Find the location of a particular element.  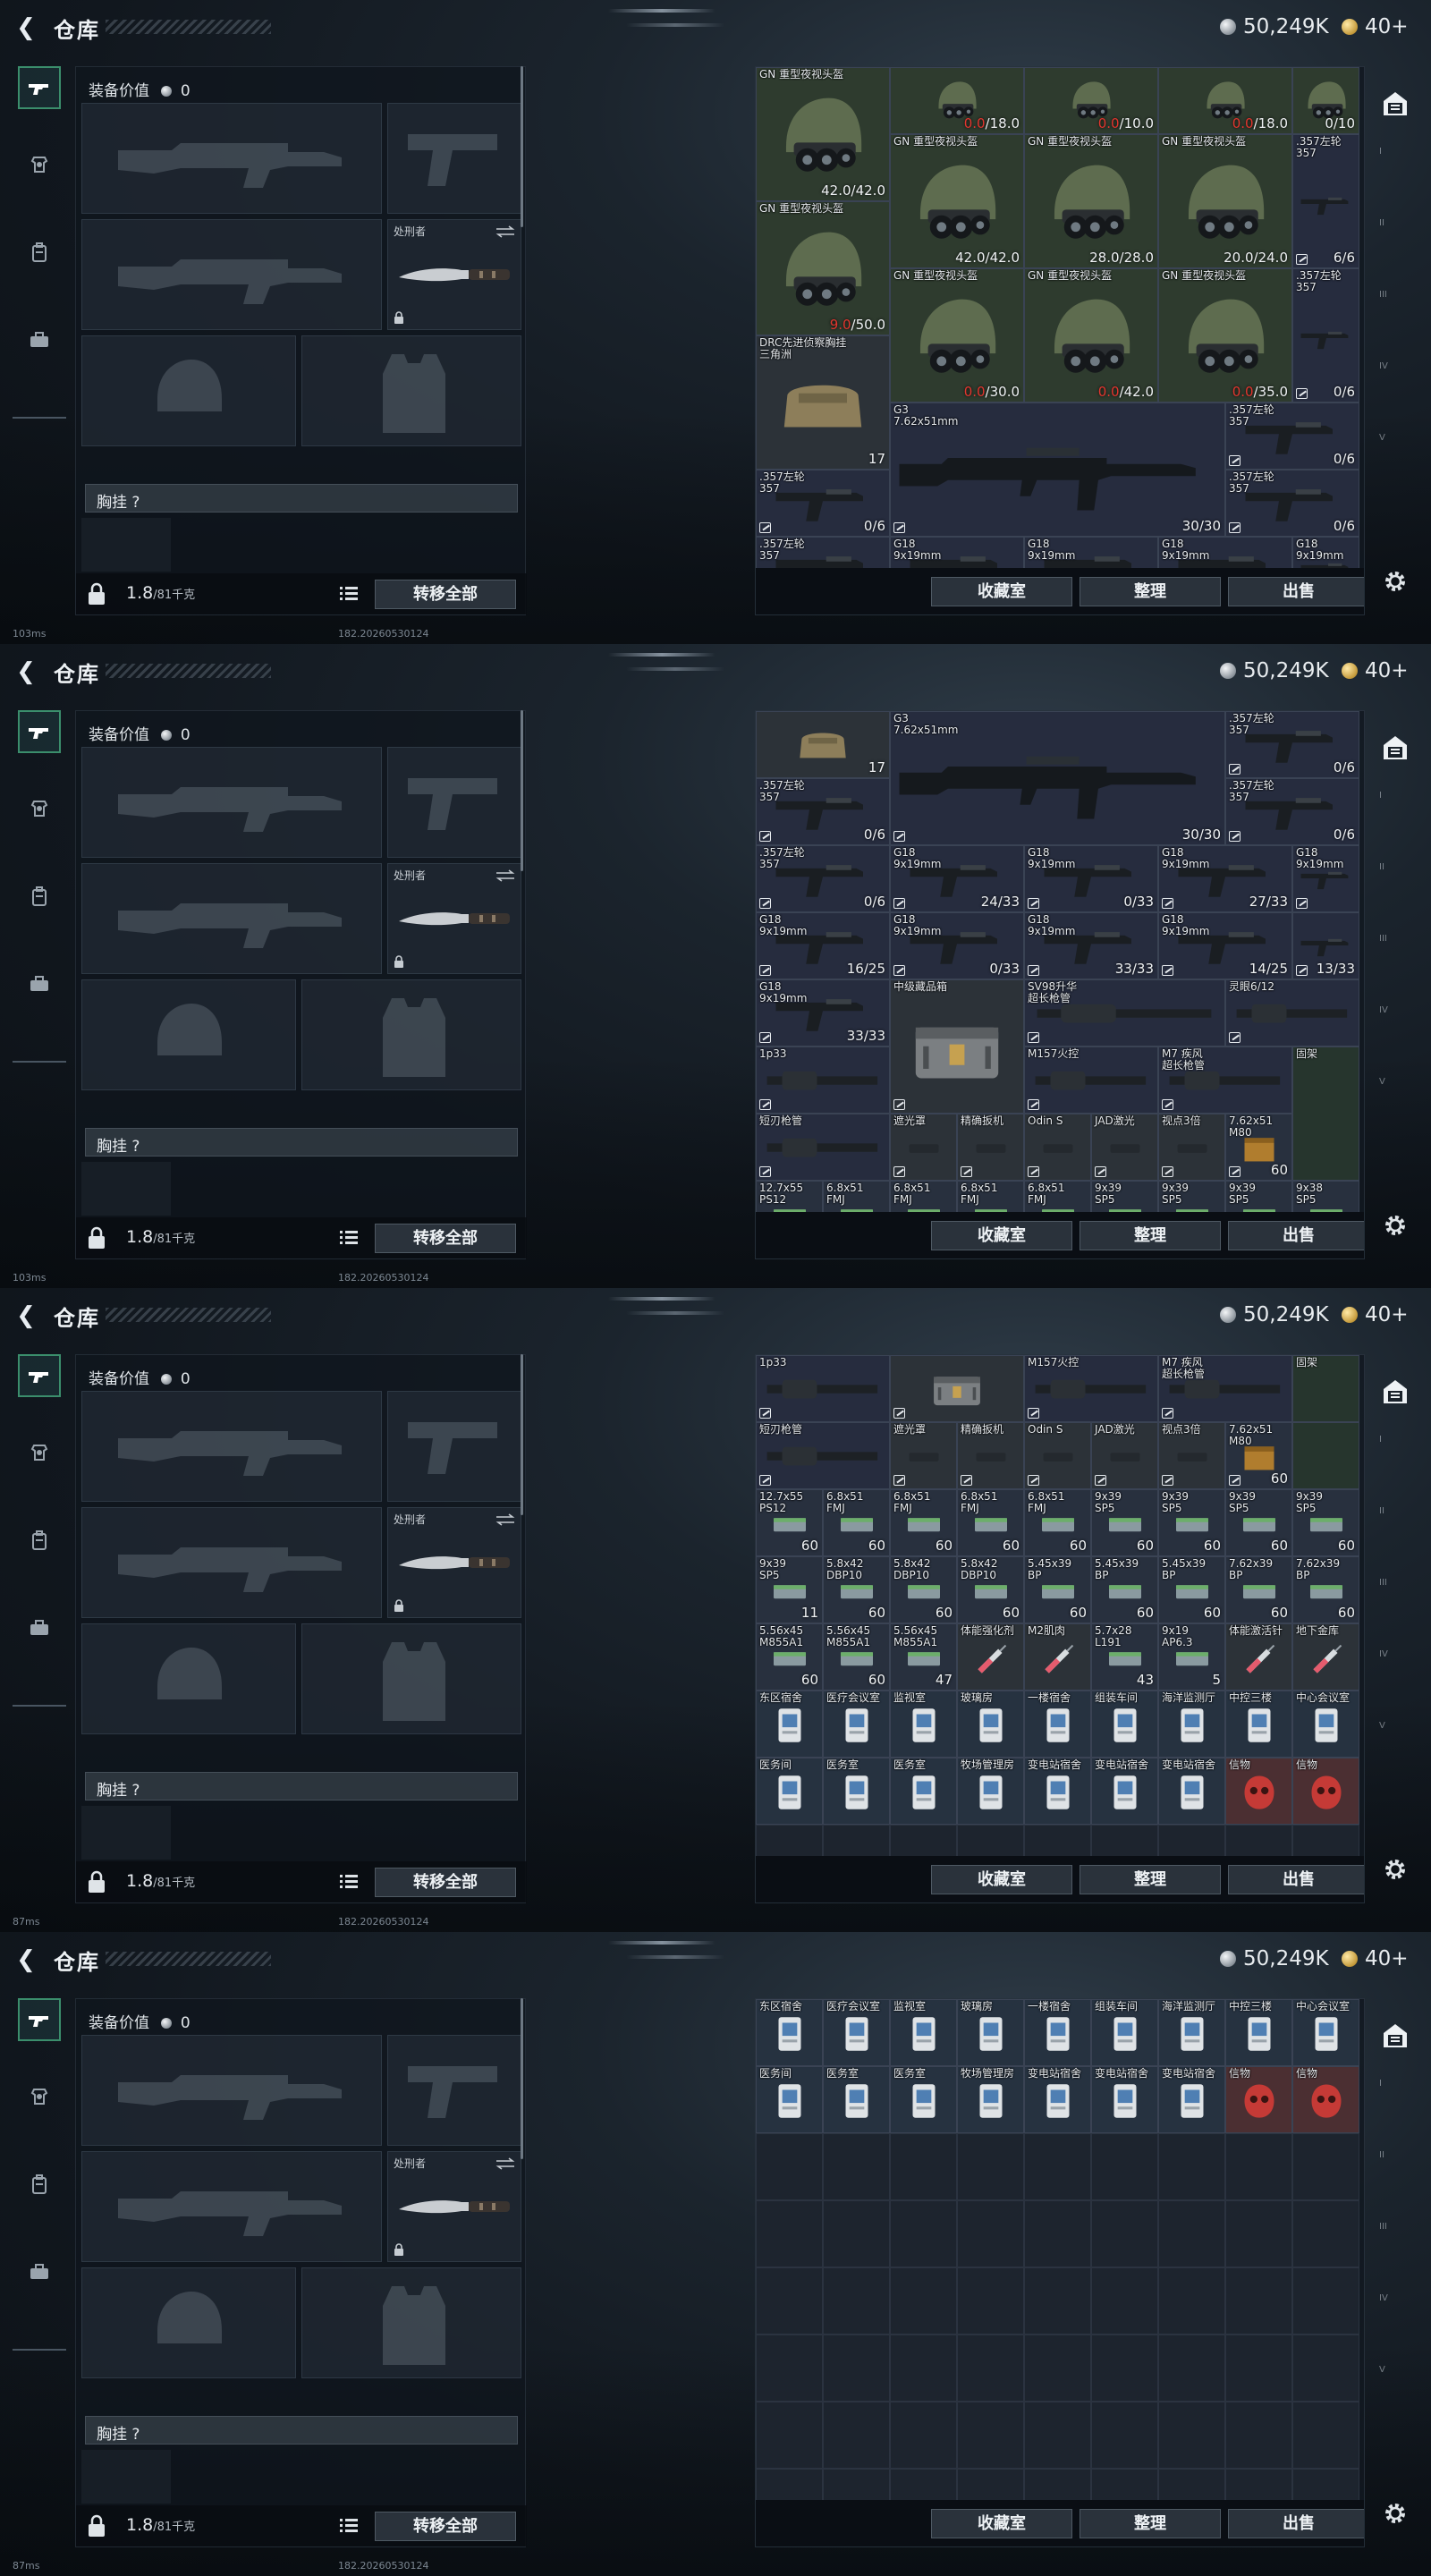

tab-weapons-icon is located at coordinates (40, 731).